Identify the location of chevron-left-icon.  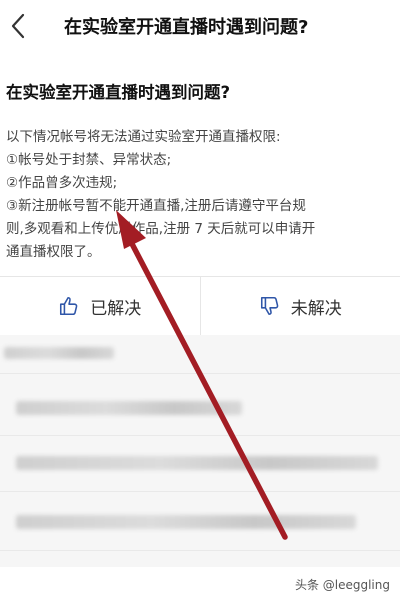
(18, 26).